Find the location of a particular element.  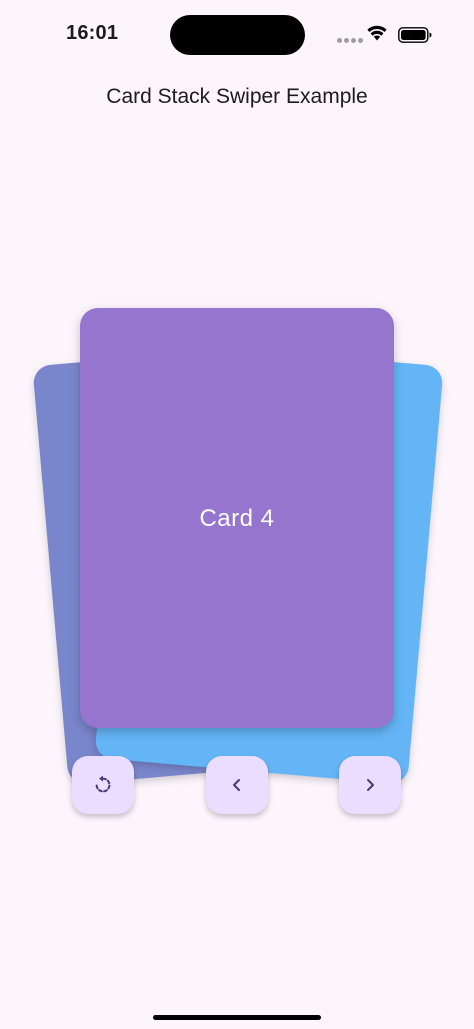

page-title: Card Stack Swiper Example is located at coordinates (237, 96).